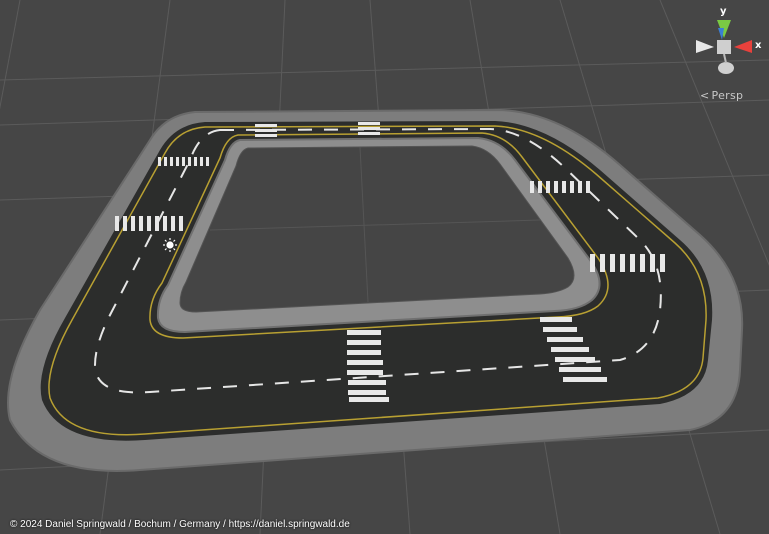  I want to click on projection-toggle: < Persp, so click(721, 95).